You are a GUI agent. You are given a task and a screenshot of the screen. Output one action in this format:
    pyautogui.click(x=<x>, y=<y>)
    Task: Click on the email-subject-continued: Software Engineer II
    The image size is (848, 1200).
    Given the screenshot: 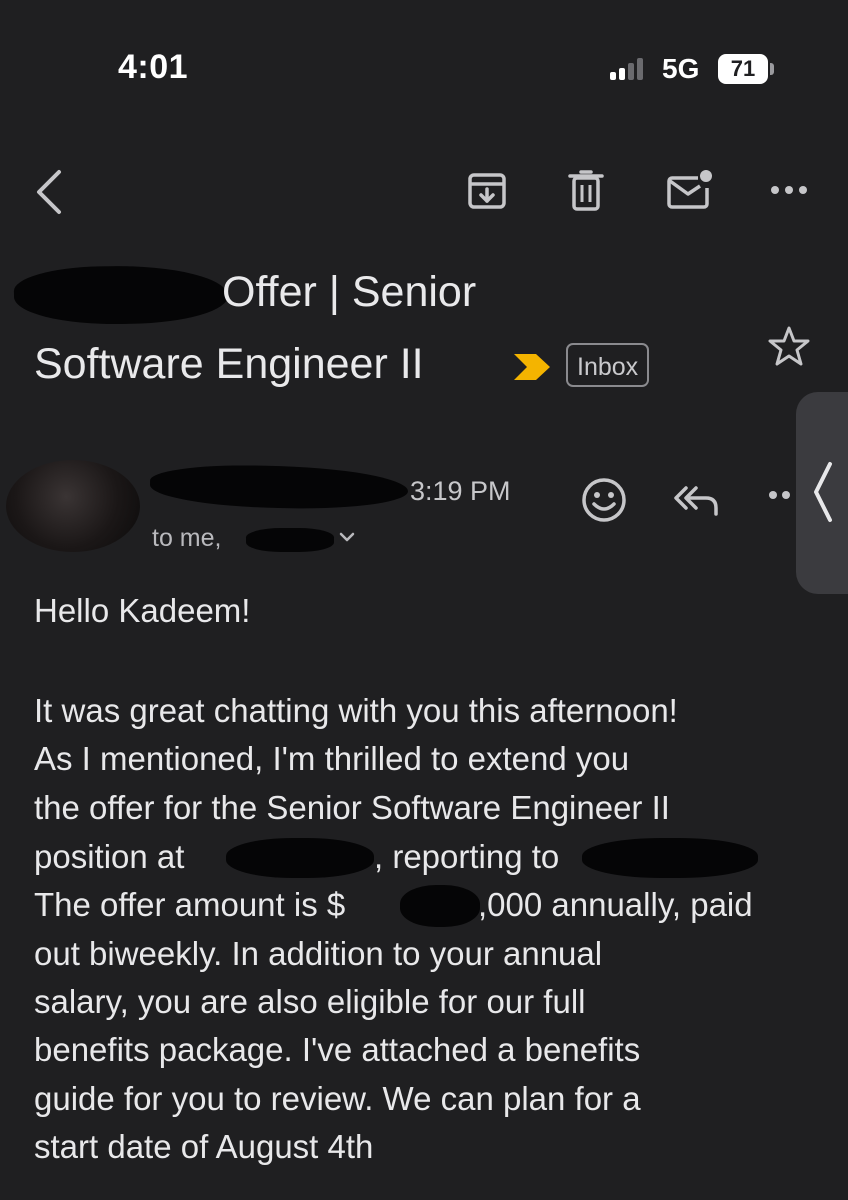 What is the action you would take?
    pyautogui.click(x=229, y=364)
    